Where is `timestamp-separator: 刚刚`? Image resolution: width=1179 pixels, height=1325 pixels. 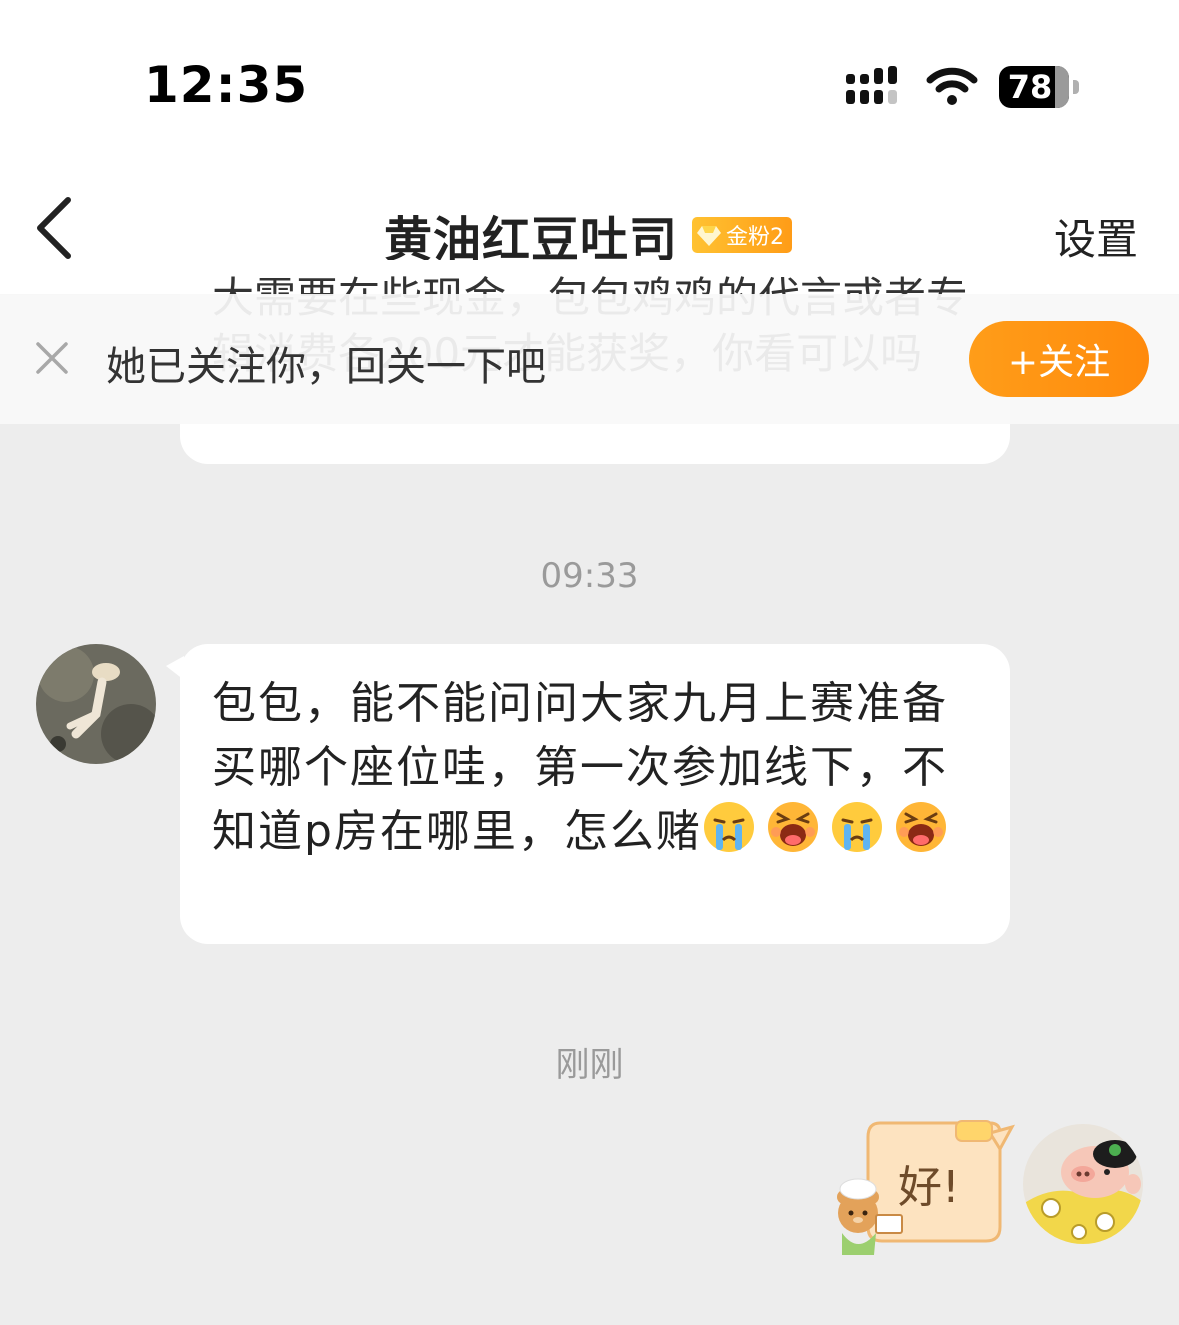
timestamp-separator: 刚刚 is located at coordinates (589, 1065).